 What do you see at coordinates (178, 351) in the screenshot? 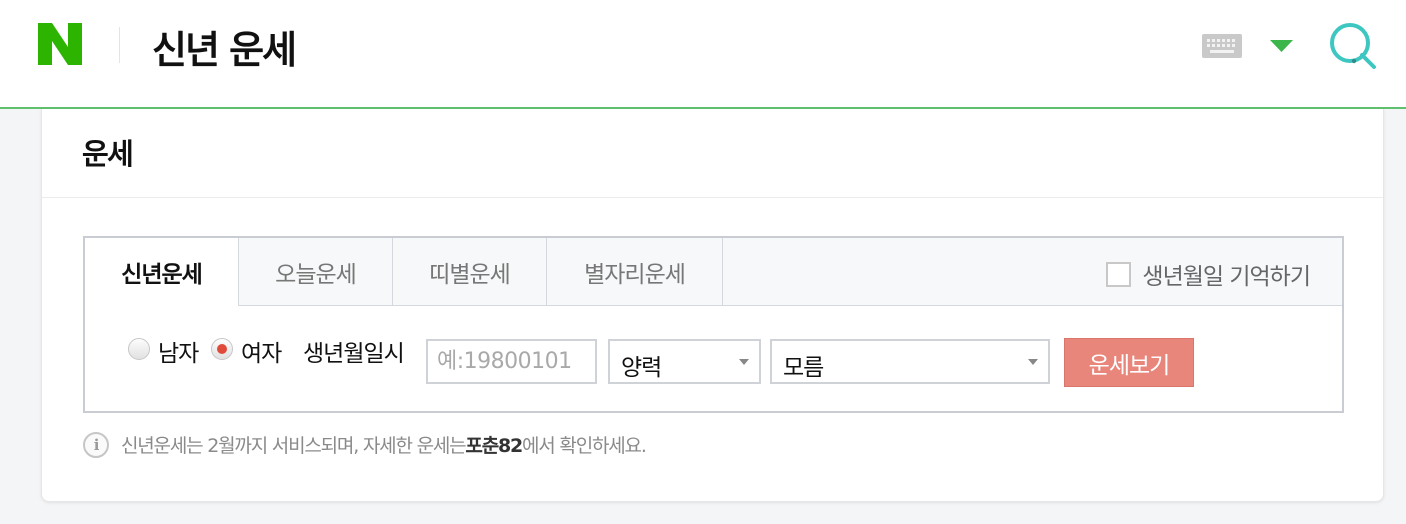
I see `gender-male-label: 남자` at bounding box center [178, 351].